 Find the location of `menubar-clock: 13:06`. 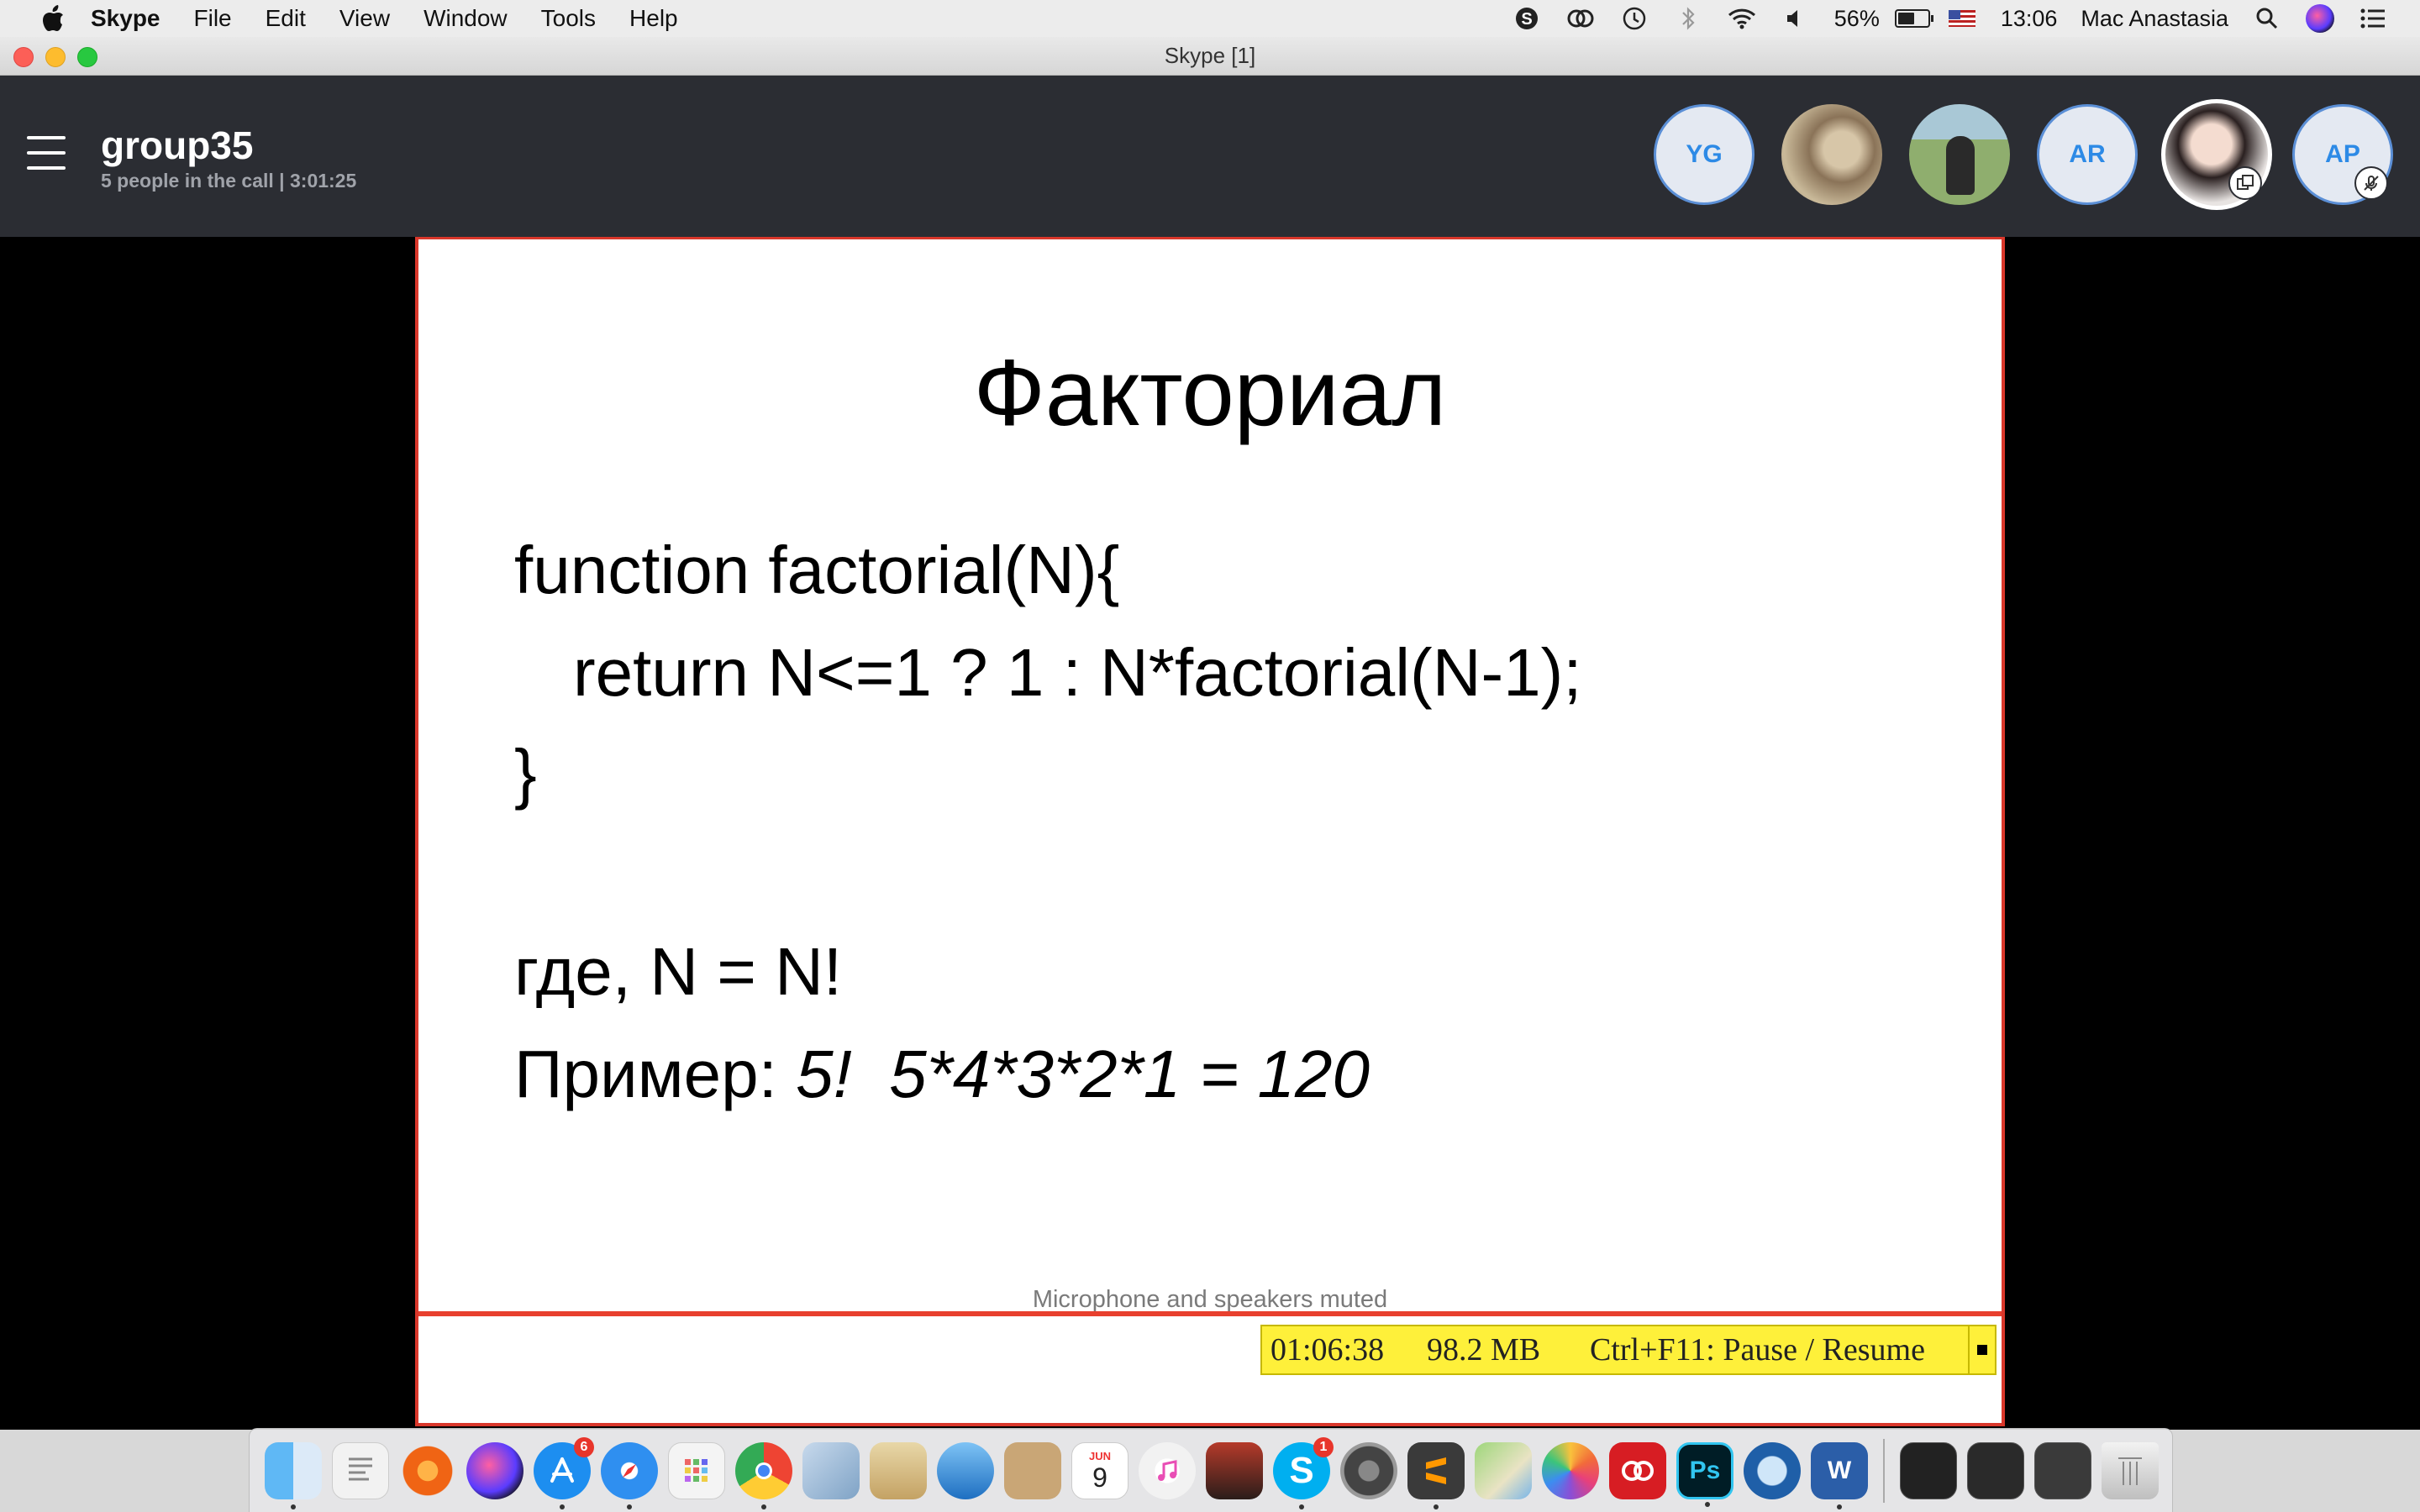

menubar-clock: 13:06 is located at coordinates (2030, 19).